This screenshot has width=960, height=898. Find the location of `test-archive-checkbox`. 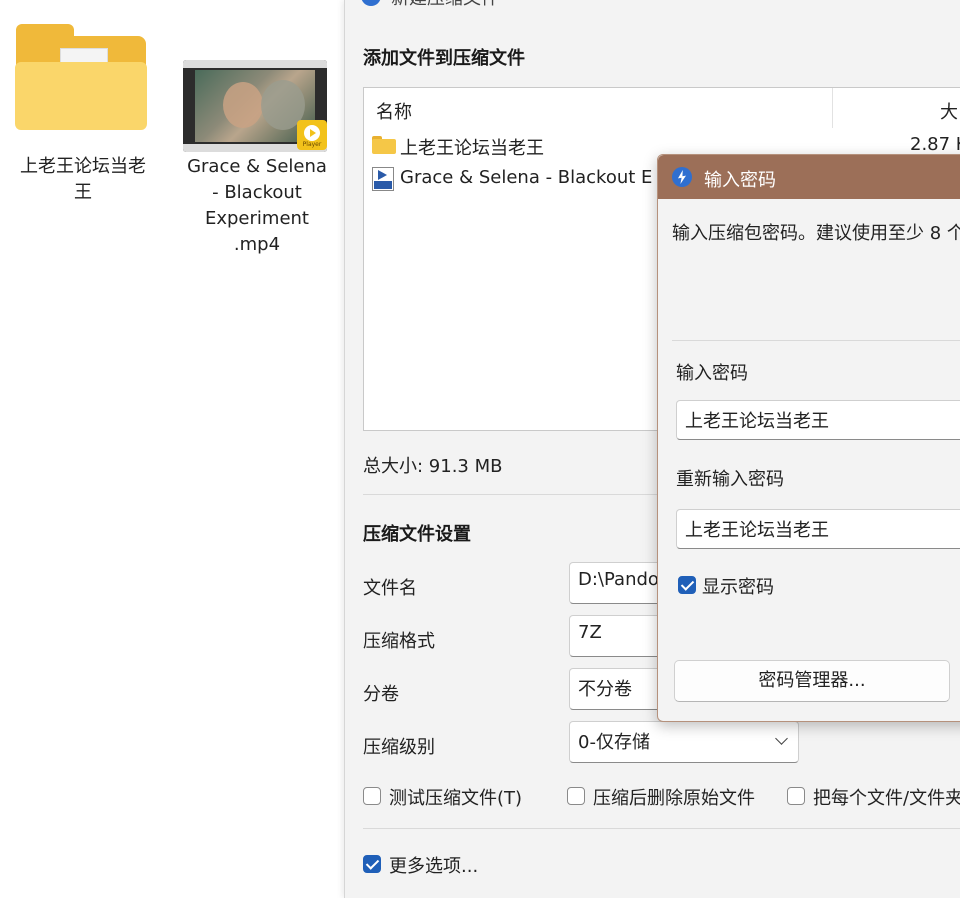

test-archive-checkbox is located at coordinates (372, 796).